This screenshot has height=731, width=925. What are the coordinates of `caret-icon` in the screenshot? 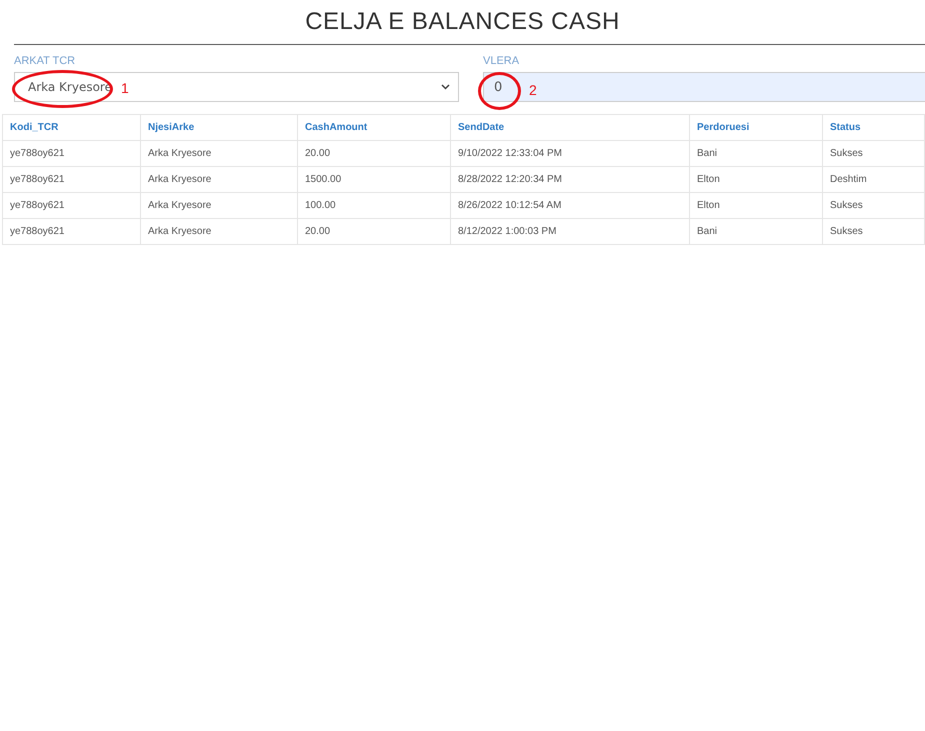 It's located at (445, 87).